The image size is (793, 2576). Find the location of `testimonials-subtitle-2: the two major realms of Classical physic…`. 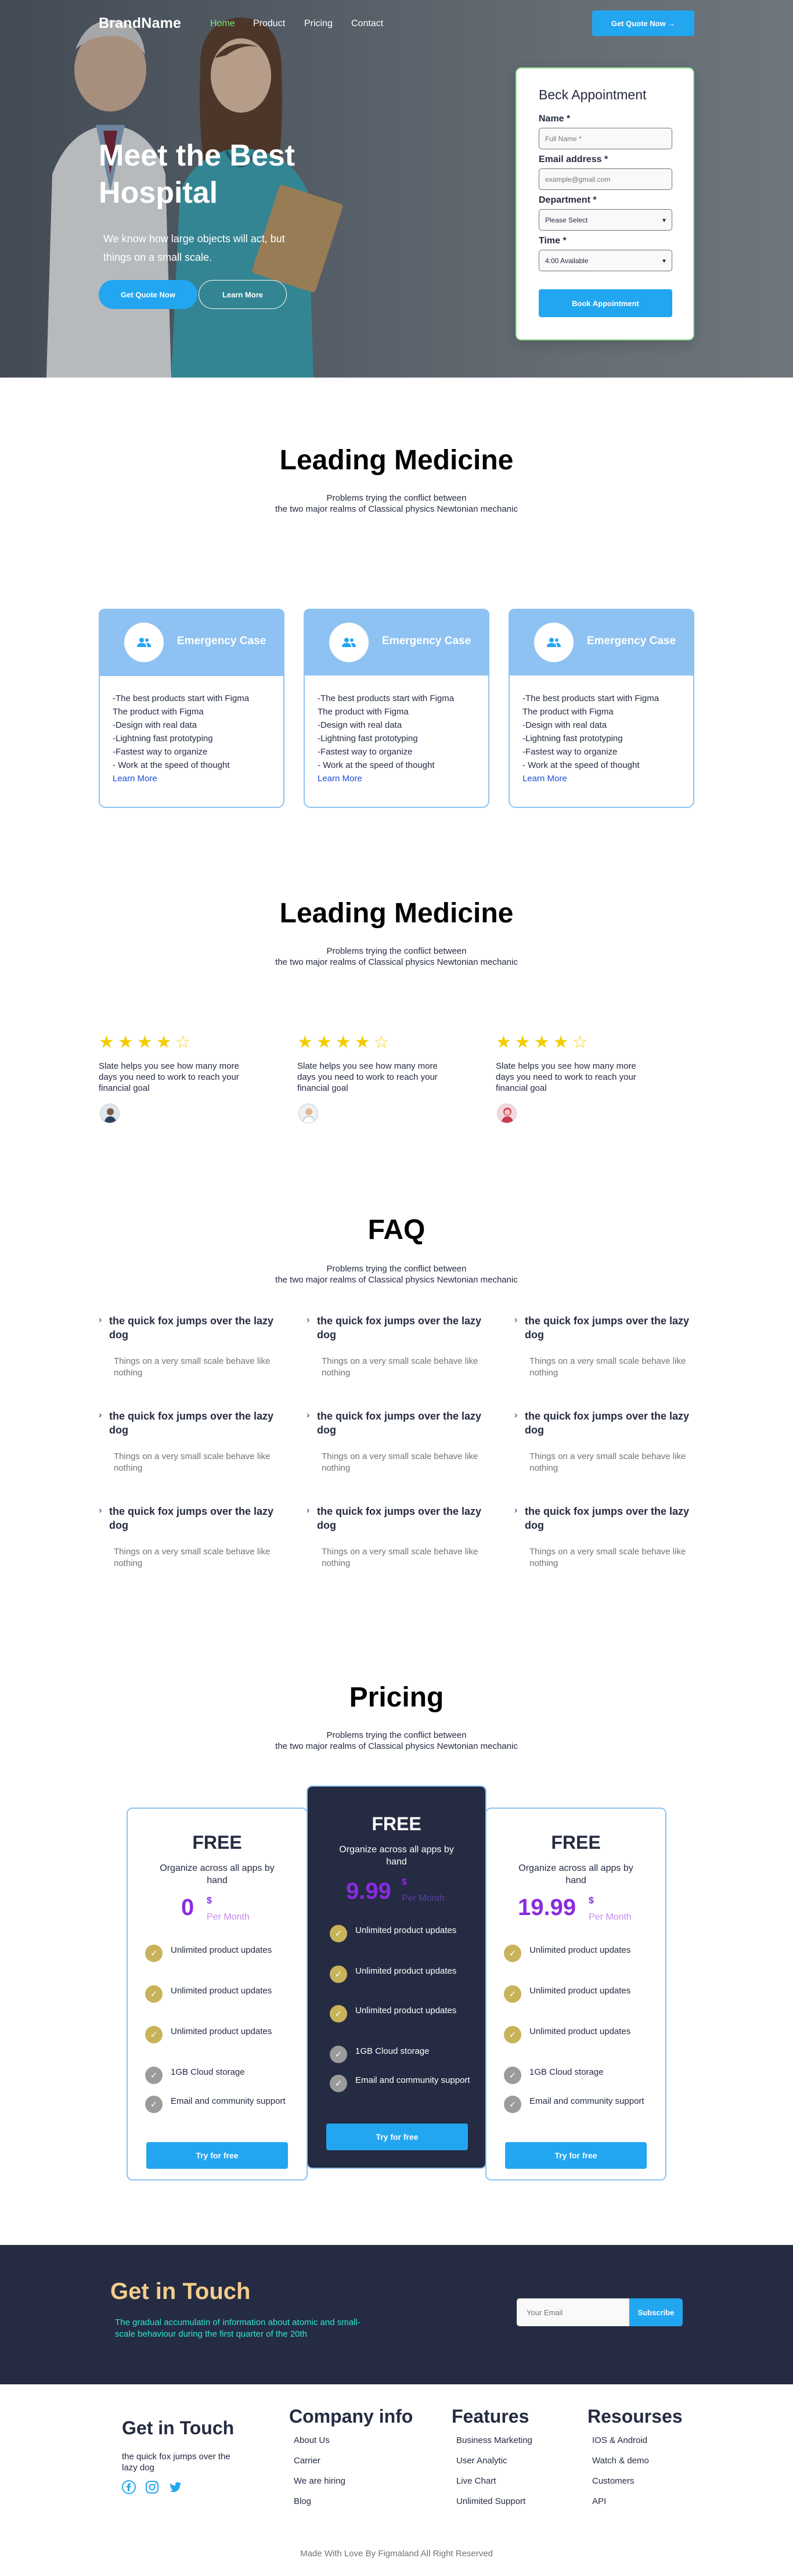

testimonials-subtitle-2: the two major realms of Classical physic… is located at coordinates (396, 962).